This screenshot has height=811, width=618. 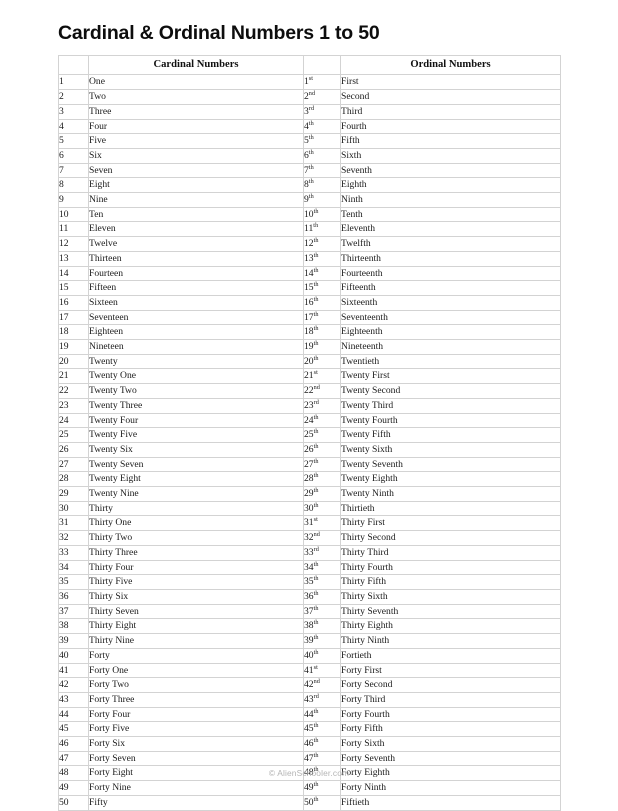 What do you see at coordinates (450, 82) in the screenshot?
I see `ordinal-word: First` at bounding box center [450, 82].